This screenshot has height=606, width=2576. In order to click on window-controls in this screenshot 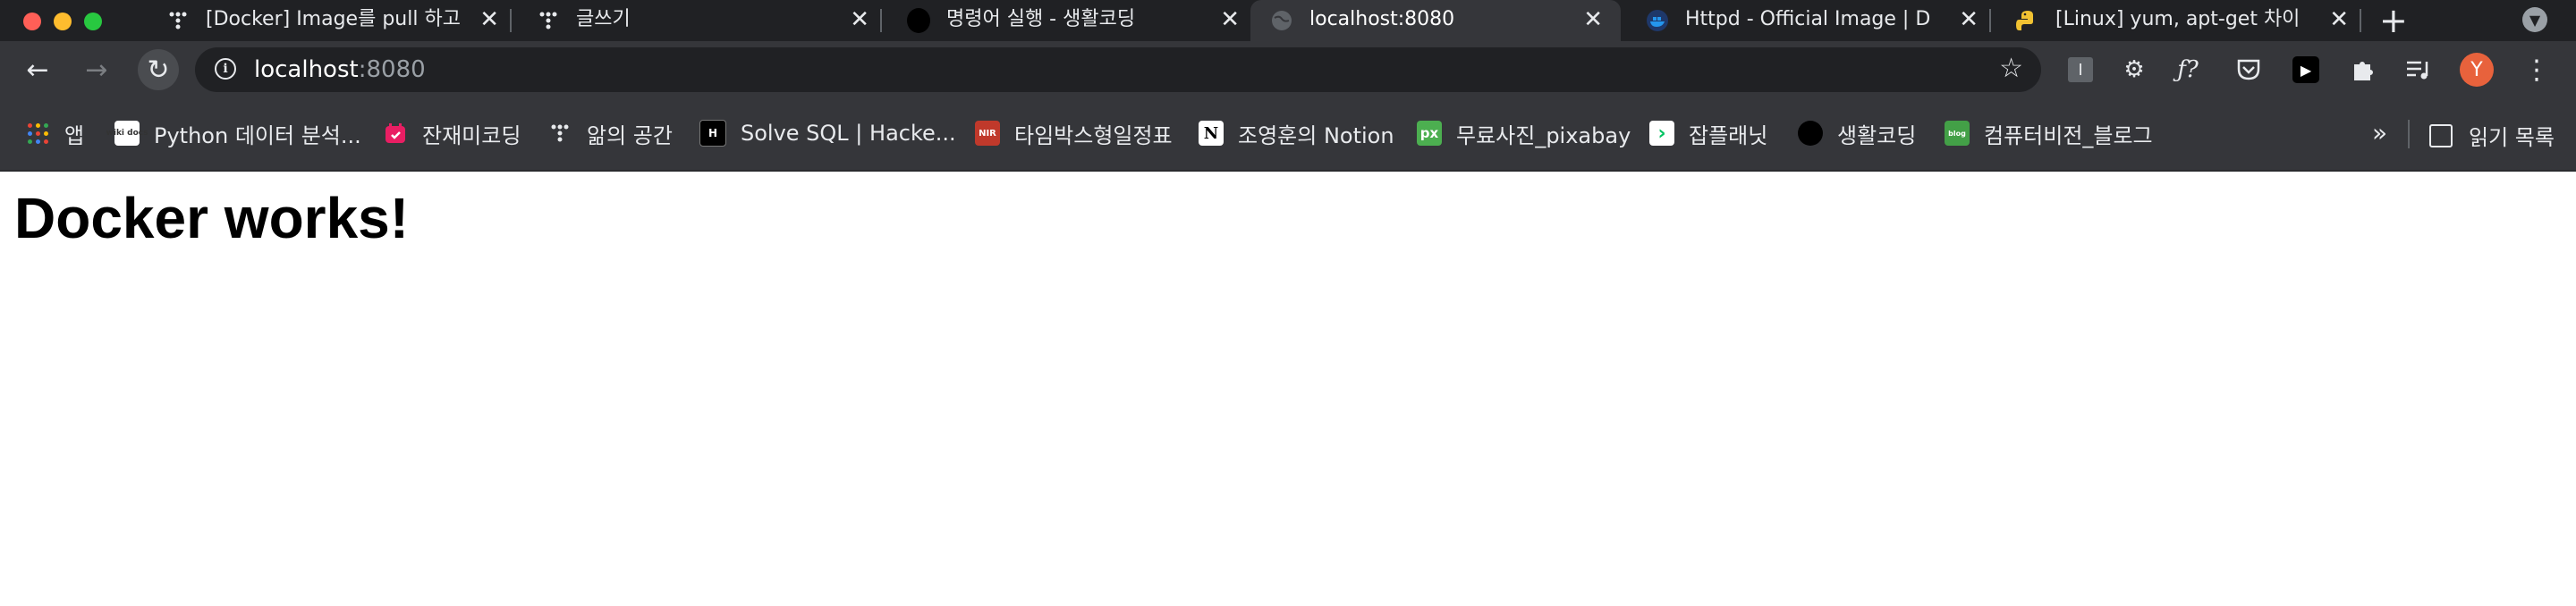, I will do `click(62, 21)`.